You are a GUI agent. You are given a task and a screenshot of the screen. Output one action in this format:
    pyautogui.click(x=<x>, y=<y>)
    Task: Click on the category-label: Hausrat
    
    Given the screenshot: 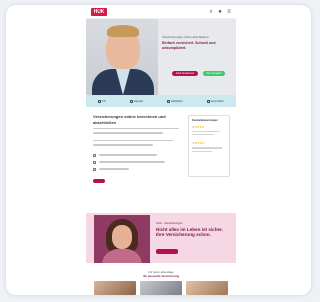 What is the action you would take?
    pyautogui.click(x=138, y=101)
    